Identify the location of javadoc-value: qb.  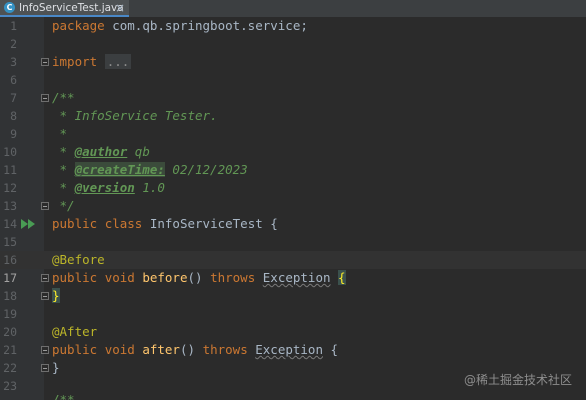
(138, 151).